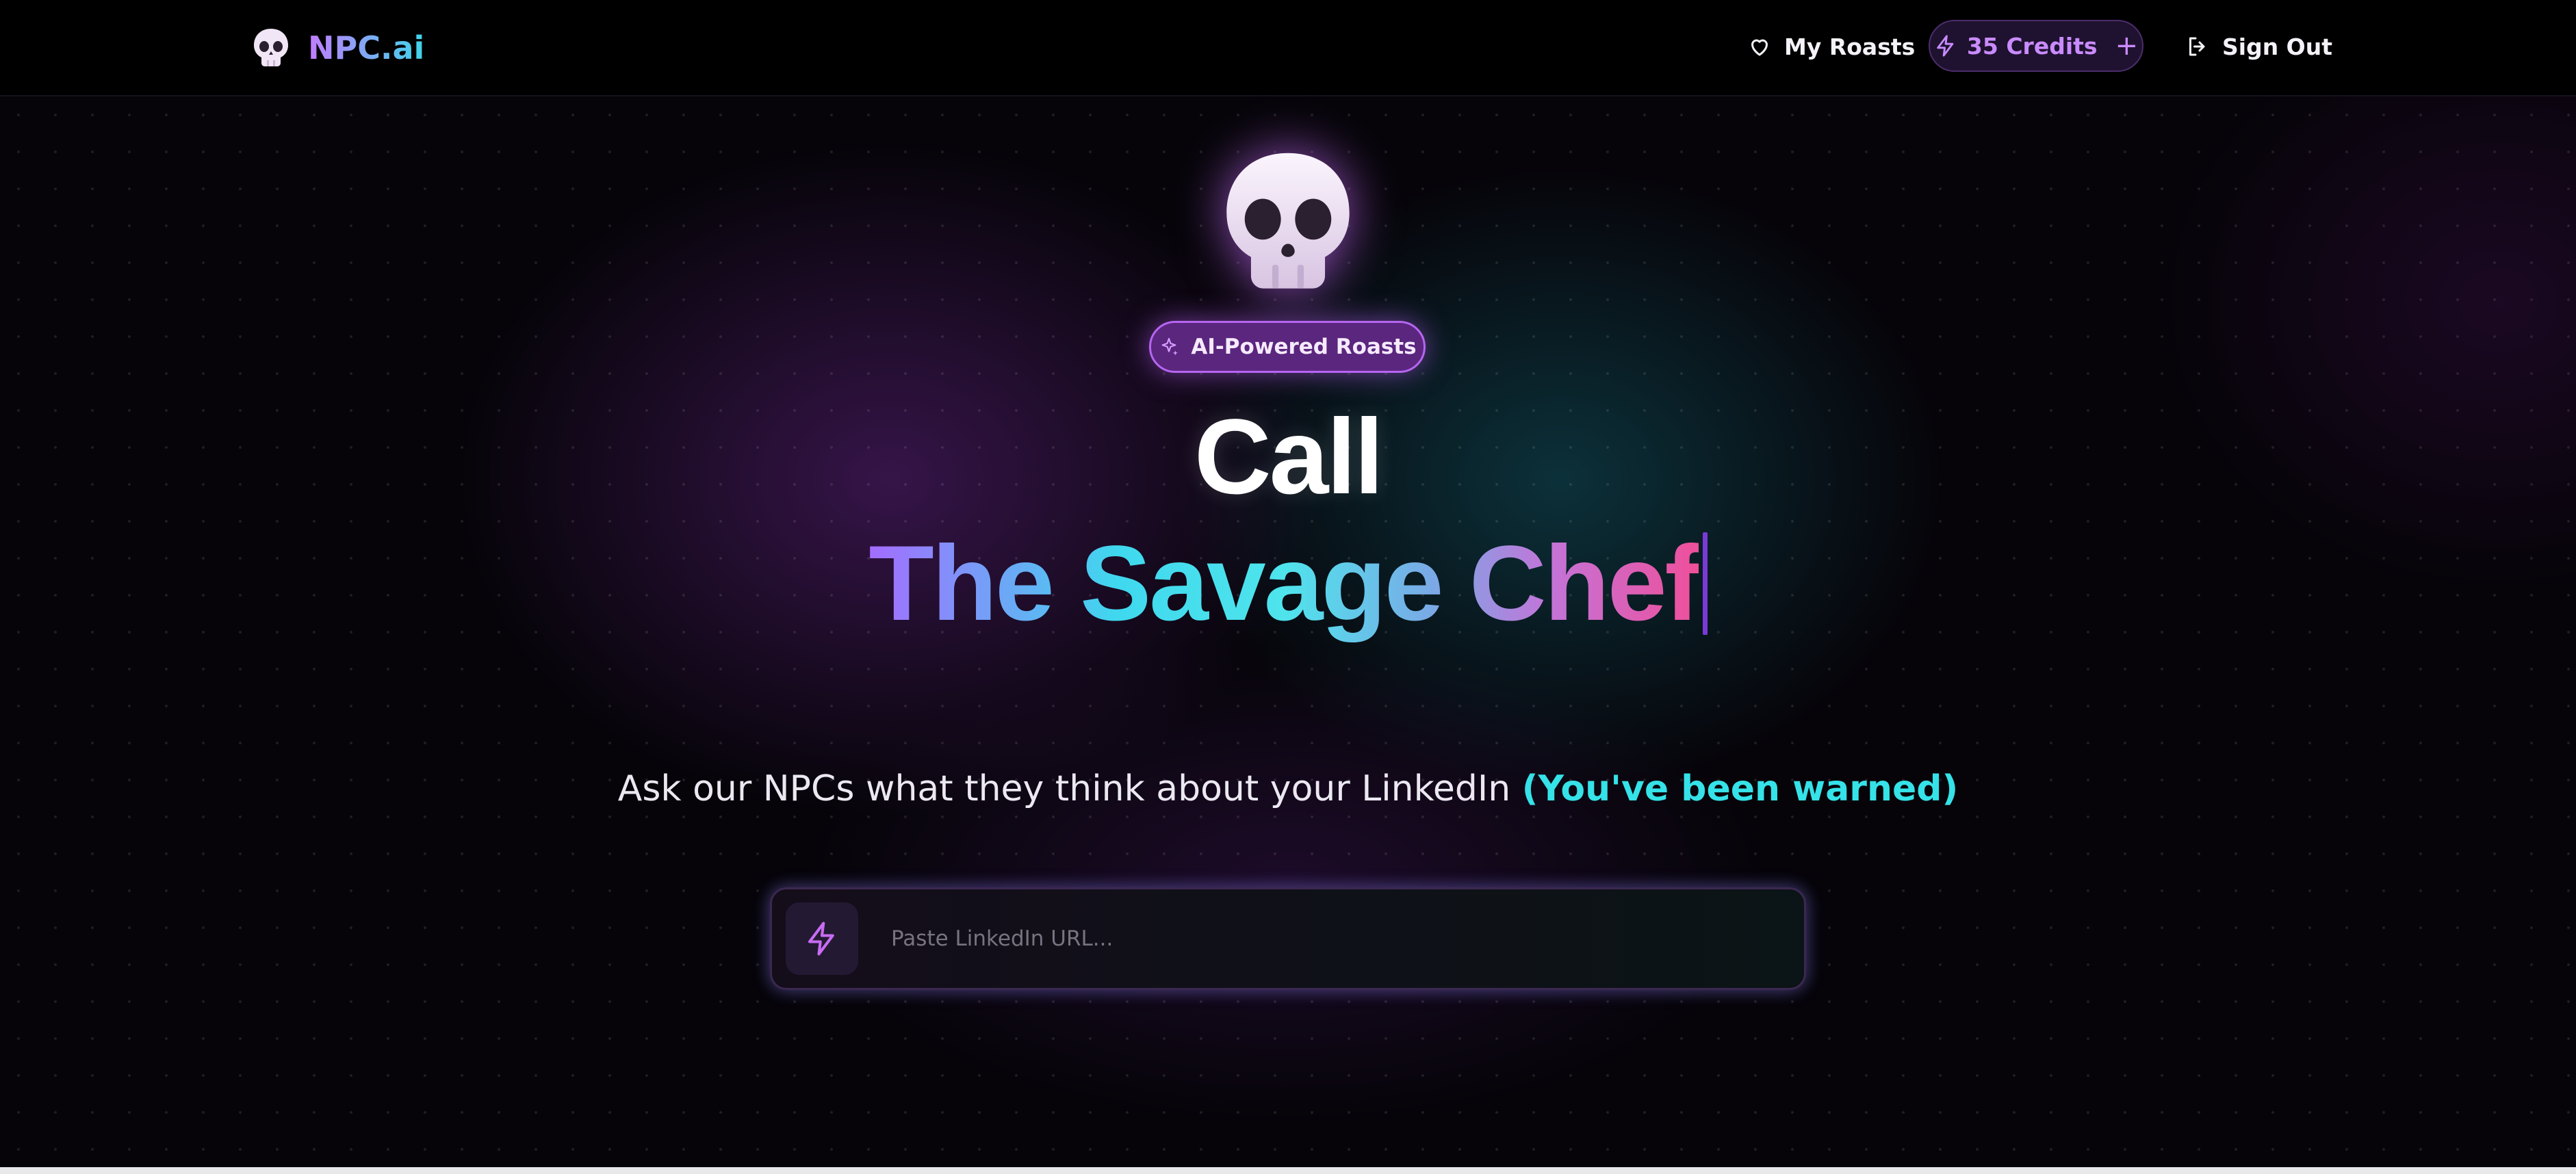  I want to click on sign-out-label: Sign Out, so click(2277, 46).